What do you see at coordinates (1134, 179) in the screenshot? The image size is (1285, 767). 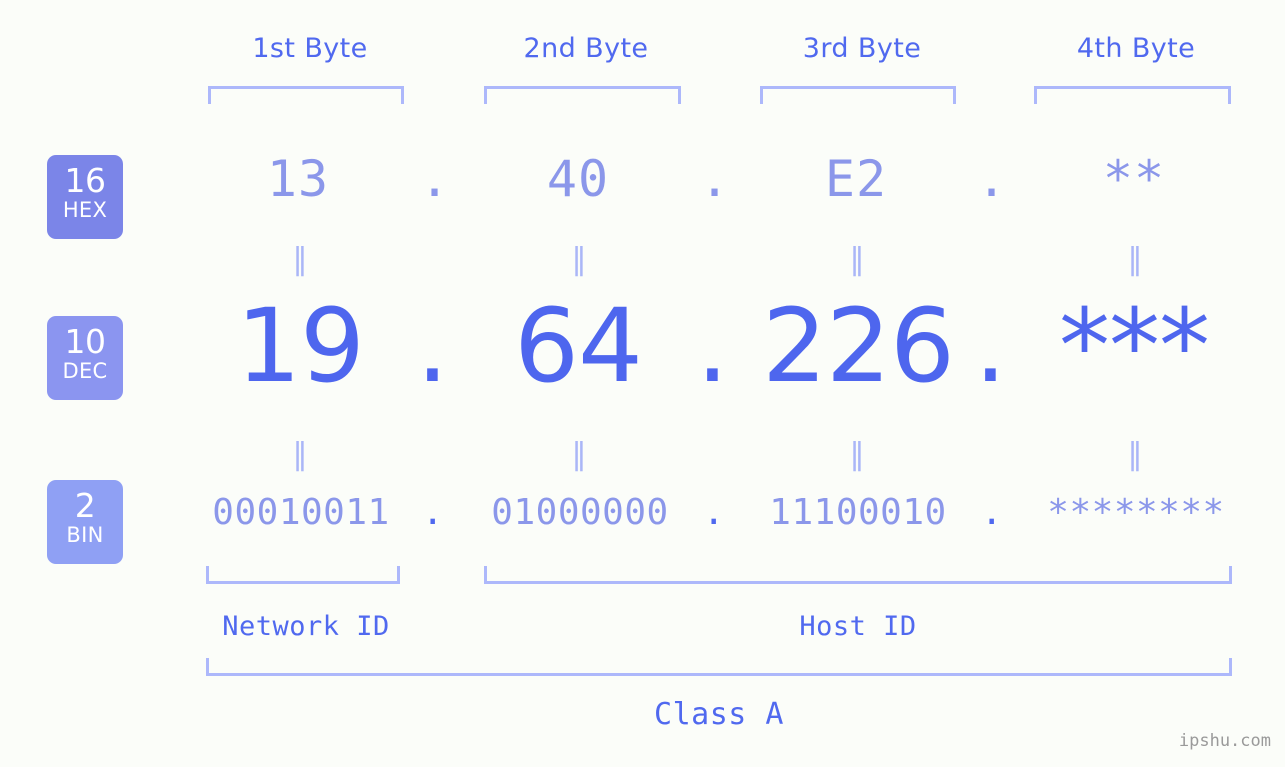 I see `hex-byte-4: **` at bounding box center [1134, 179].